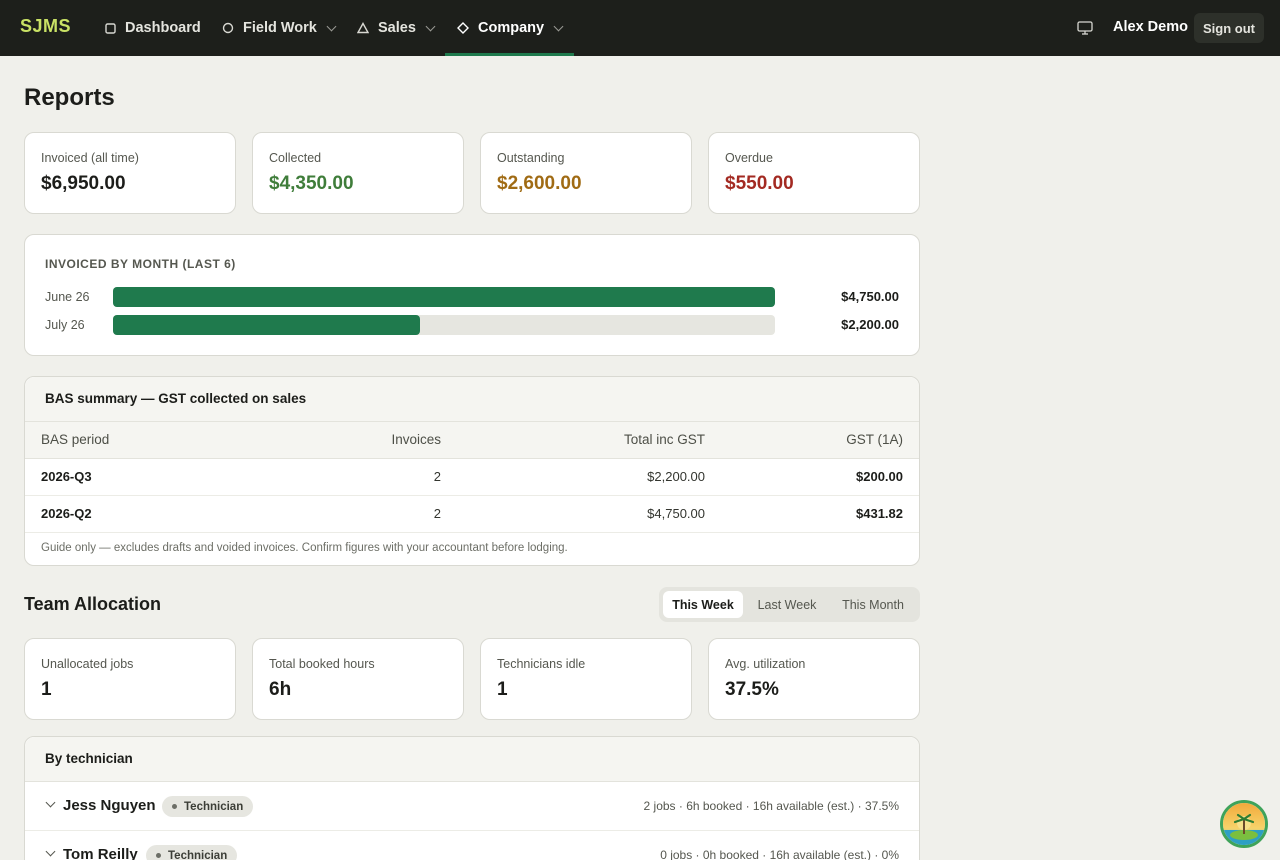  Describe the element at coordinates (45, 26) in the screenshot. I see `brand-logo: SJMS` at that location.